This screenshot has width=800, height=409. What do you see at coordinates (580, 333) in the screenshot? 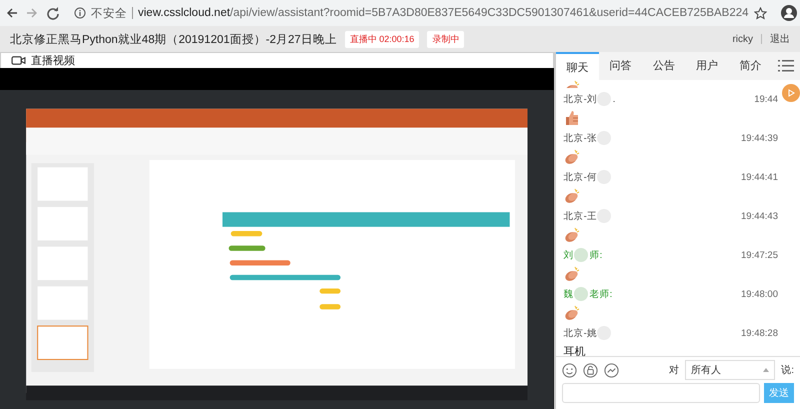
I see `sender-name: 北京-姚` at bounding box center [580, 333].